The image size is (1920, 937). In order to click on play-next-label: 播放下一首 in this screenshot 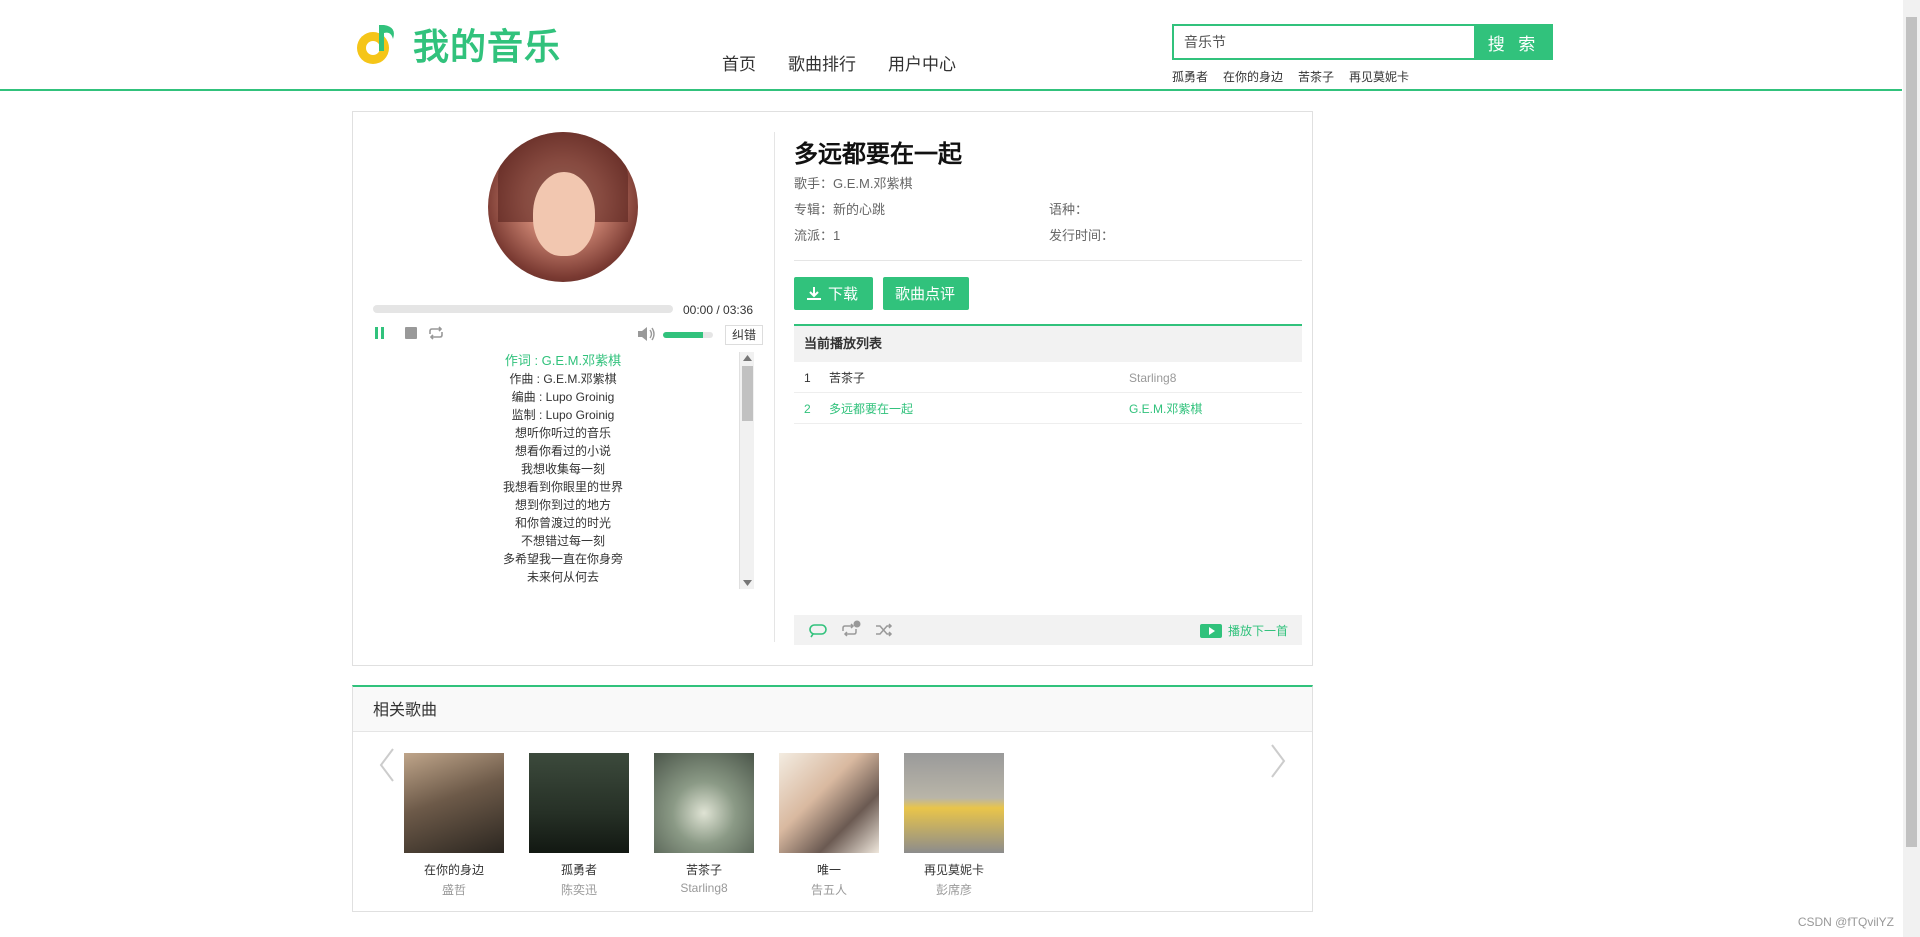, I will do `click(1257, 631)`.